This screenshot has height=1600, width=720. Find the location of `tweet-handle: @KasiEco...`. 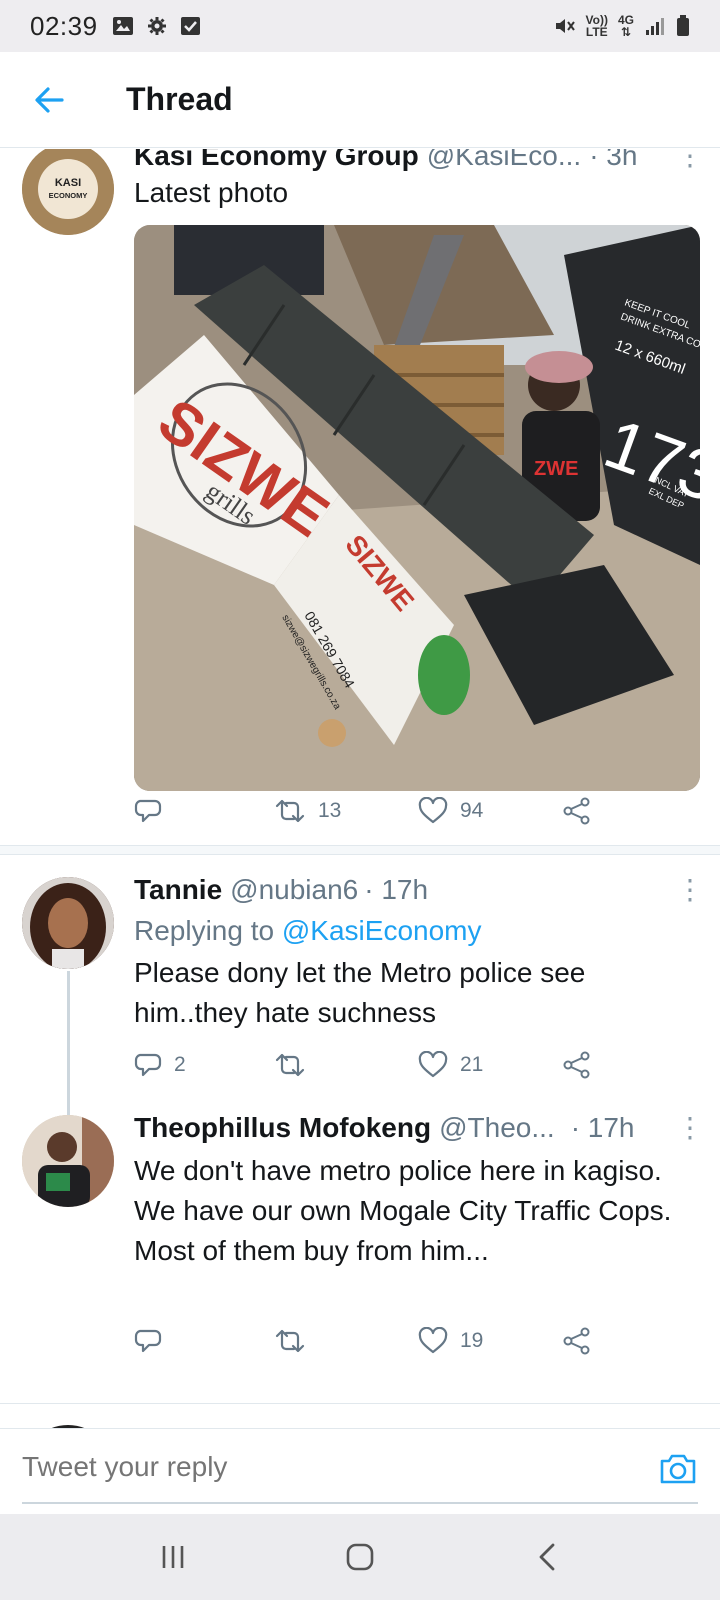

tweet-handle: @KasiEco... is located at coordinates (504, 160).